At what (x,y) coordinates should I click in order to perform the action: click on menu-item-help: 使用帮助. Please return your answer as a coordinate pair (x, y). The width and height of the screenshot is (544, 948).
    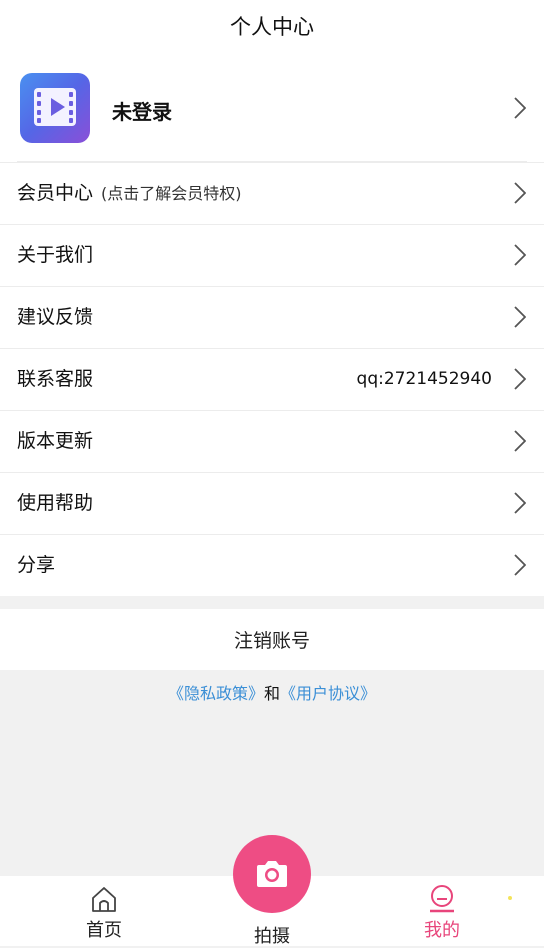
    Looking at the image, I should click on (272, 503).